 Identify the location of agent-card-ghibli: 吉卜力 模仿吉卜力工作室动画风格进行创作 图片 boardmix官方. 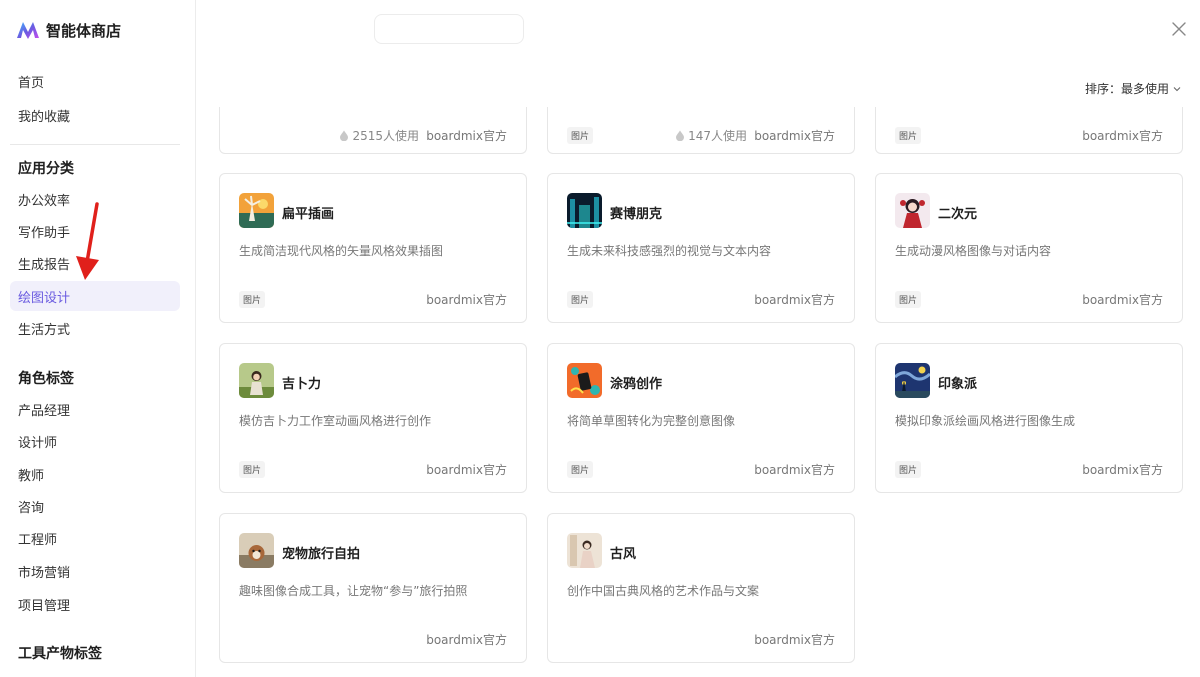
(373, 418).